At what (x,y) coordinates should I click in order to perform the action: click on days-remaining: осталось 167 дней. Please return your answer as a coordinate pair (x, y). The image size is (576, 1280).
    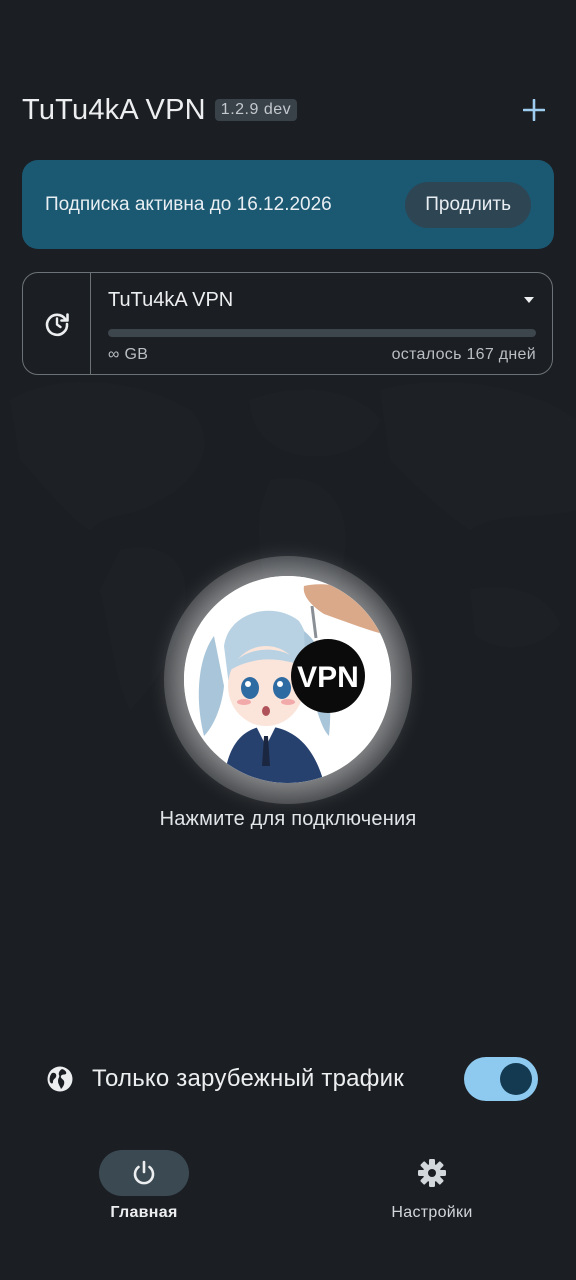
    Looking at the image, I should click on (463, 354).